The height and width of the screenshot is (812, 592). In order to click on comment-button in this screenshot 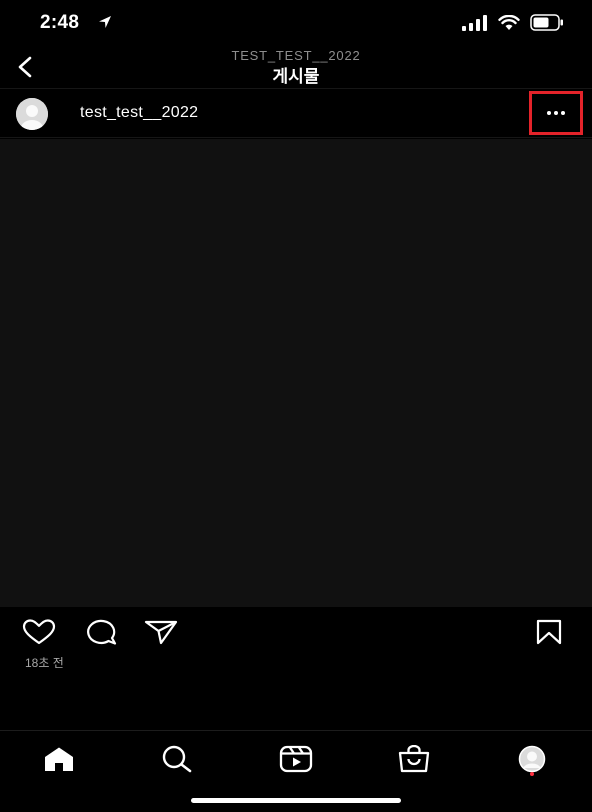, I will do `click(101, 632)`.